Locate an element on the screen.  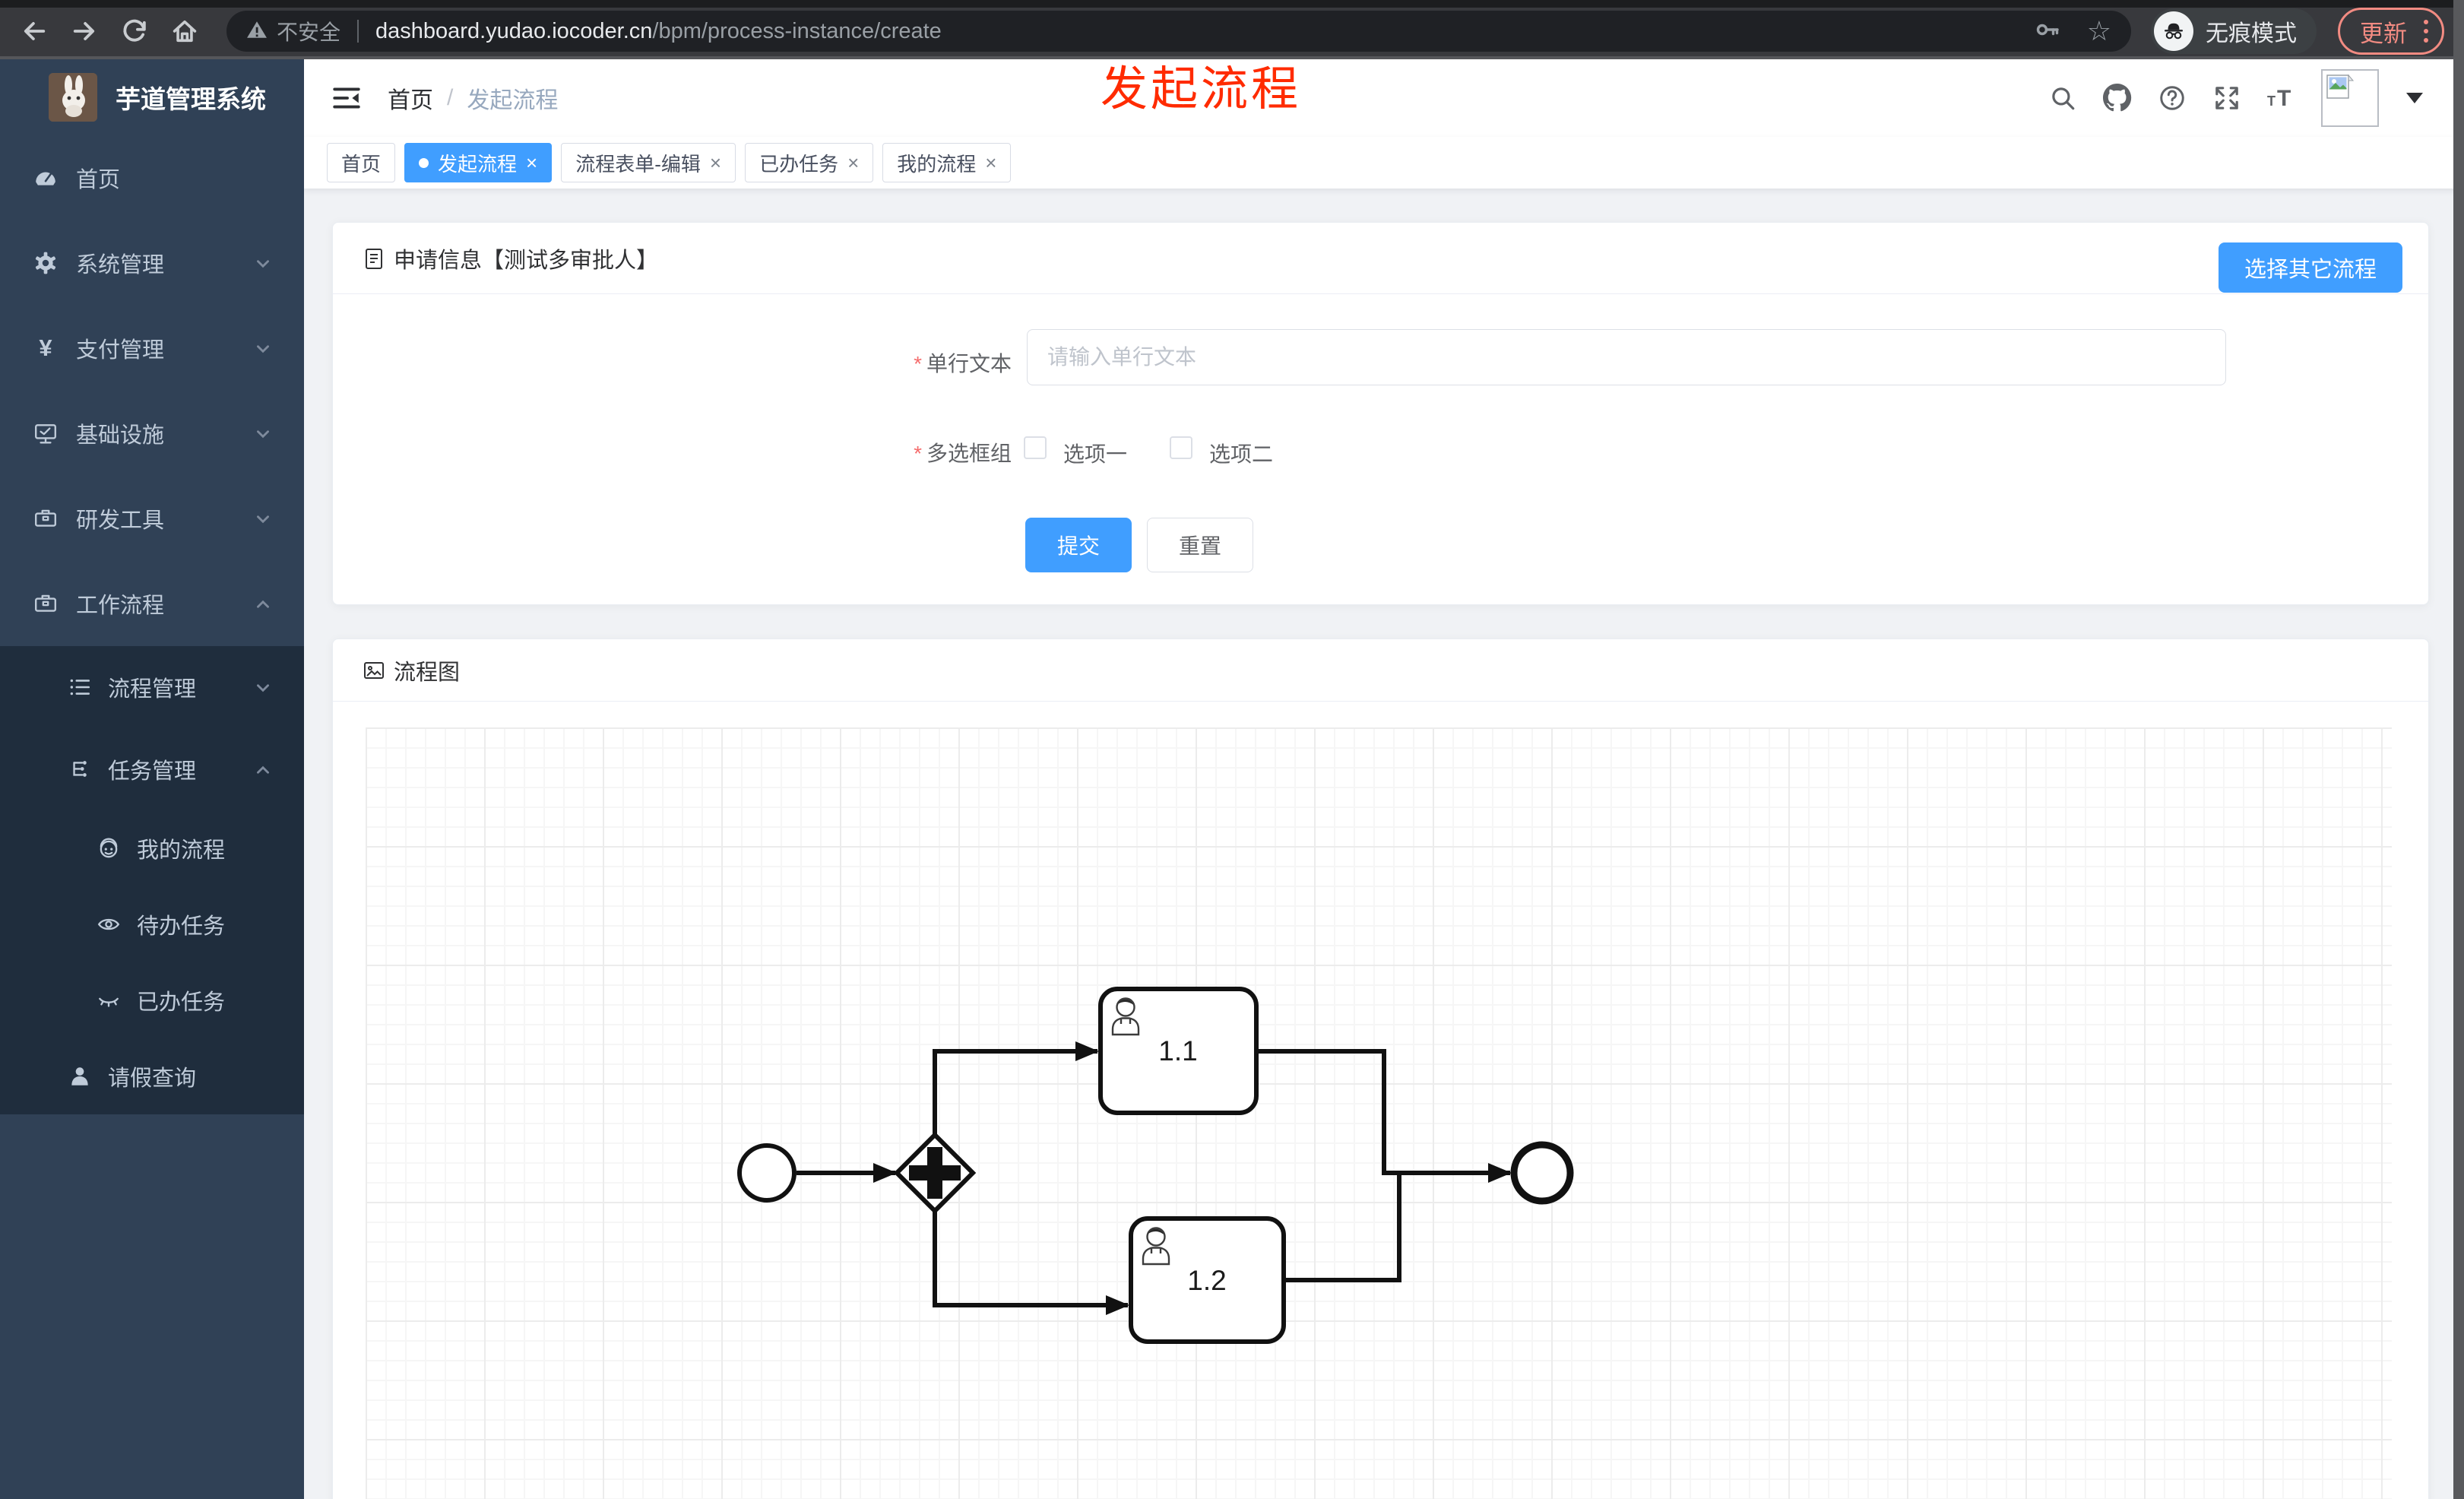
sidebar-item-label: 首页 is located at coordinates (98, 180).